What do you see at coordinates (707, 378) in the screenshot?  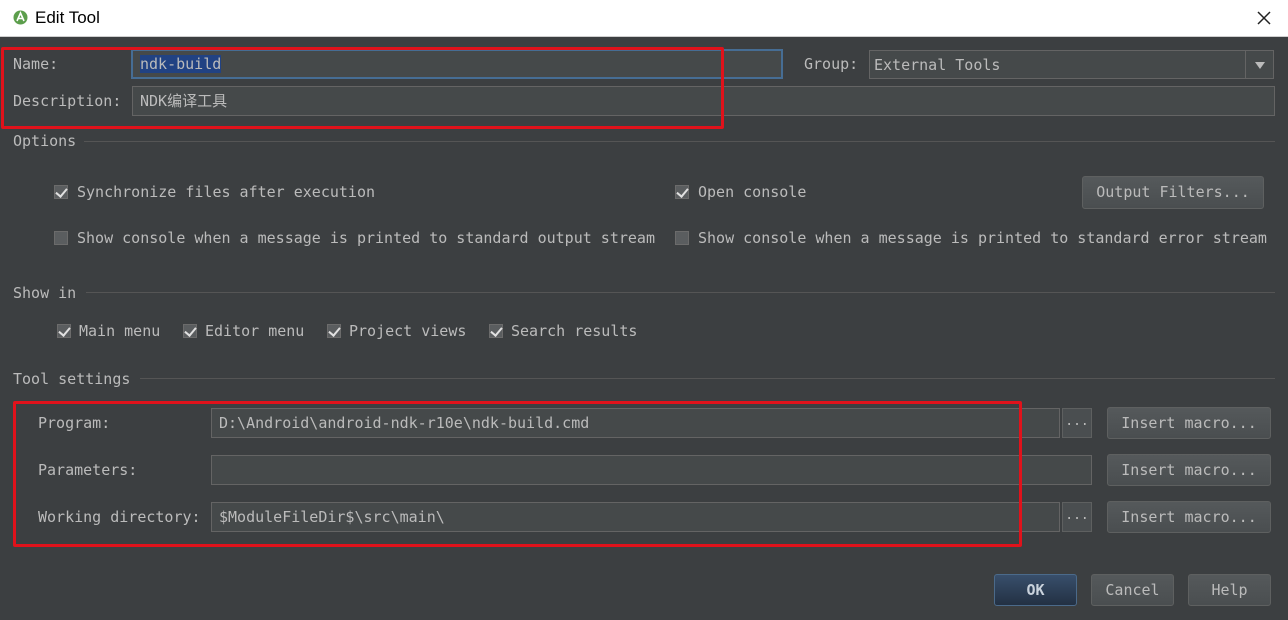 I see `tool-settings-divider` at bounding box center [707, 378].